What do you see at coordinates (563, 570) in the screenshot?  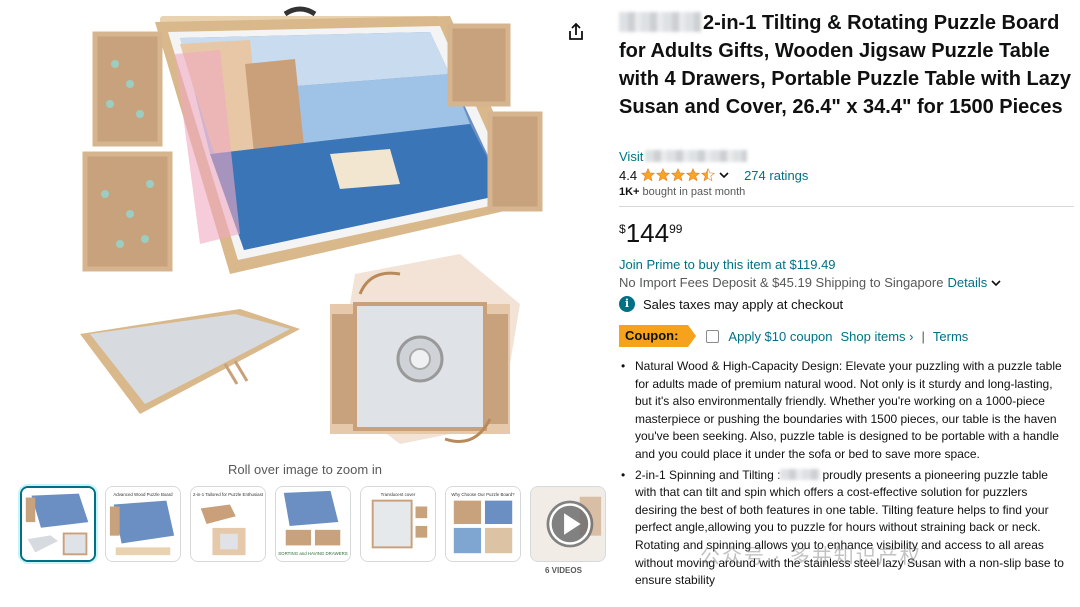 I see `videos-caption: 6 VIDEOS` at bounding box center [563, 570].